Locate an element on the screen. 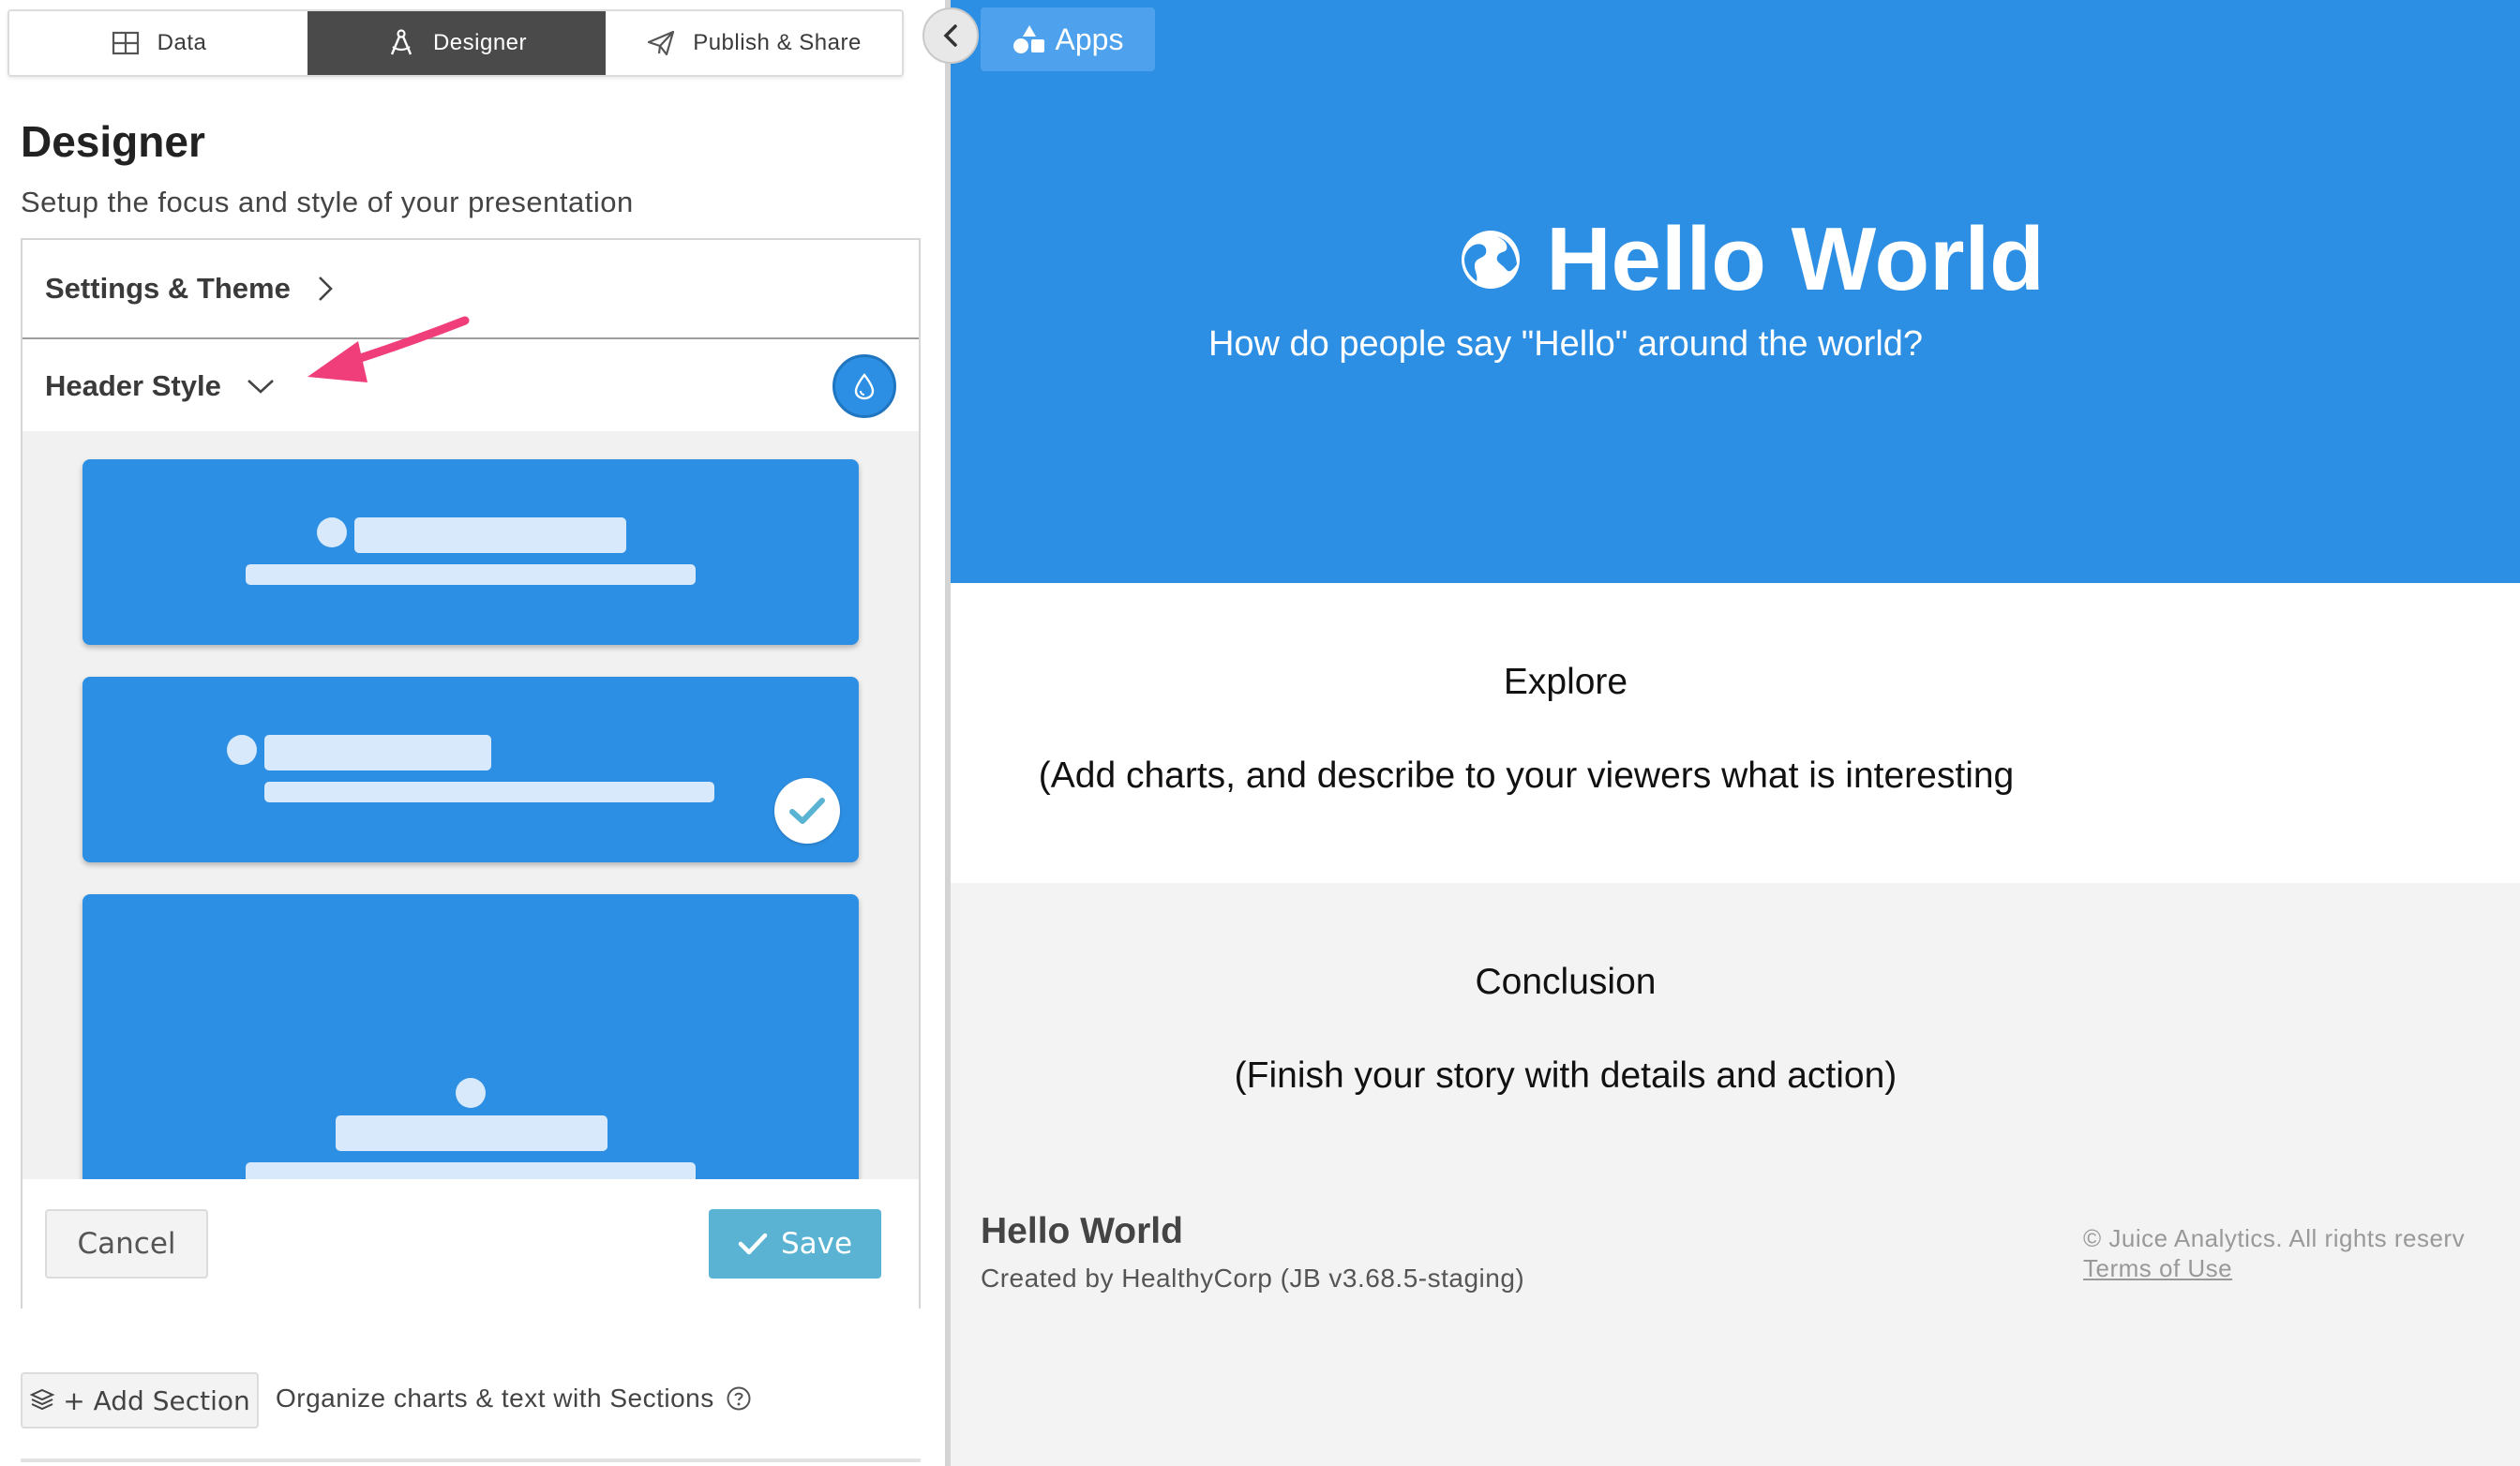  water-drop-icon is located at coordinates (864, 386).